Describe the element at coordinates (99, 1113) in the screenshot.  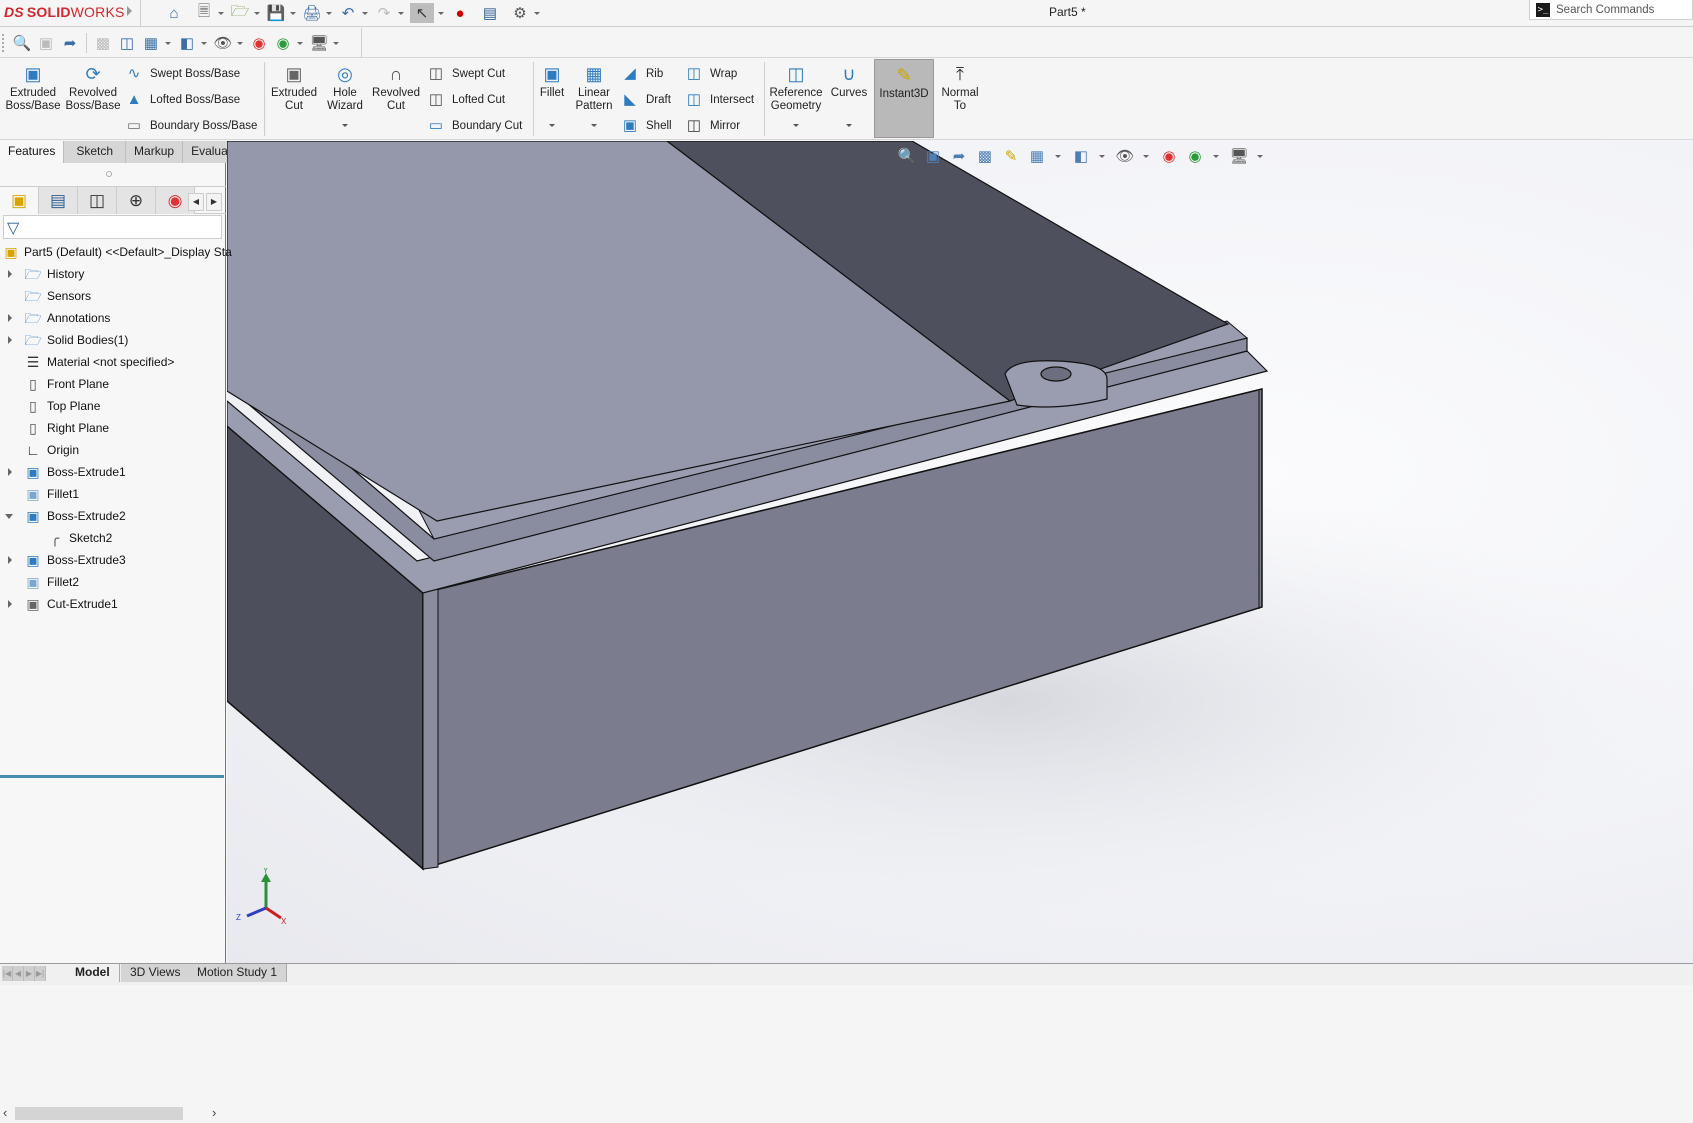
I see `scroll-thumb` at that location.